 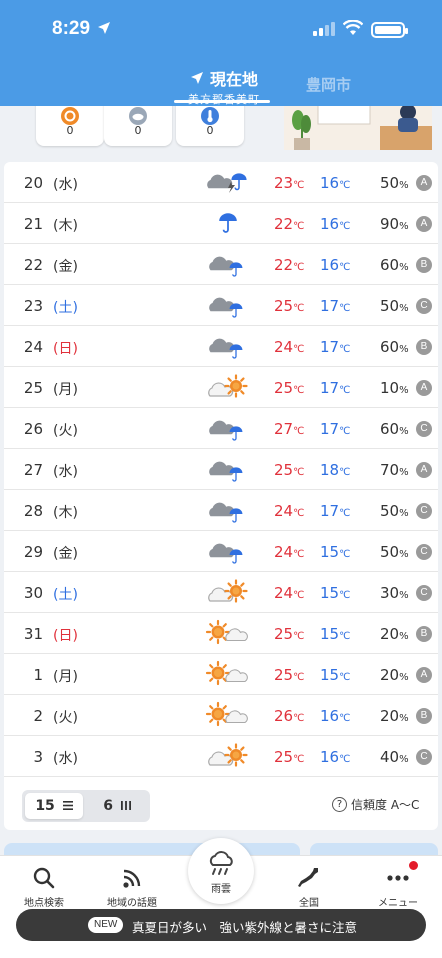 What do you see at coordinates (222, 101) in the screenshot?
I see `active-tab-indicator` at bounding box center [222, 101].